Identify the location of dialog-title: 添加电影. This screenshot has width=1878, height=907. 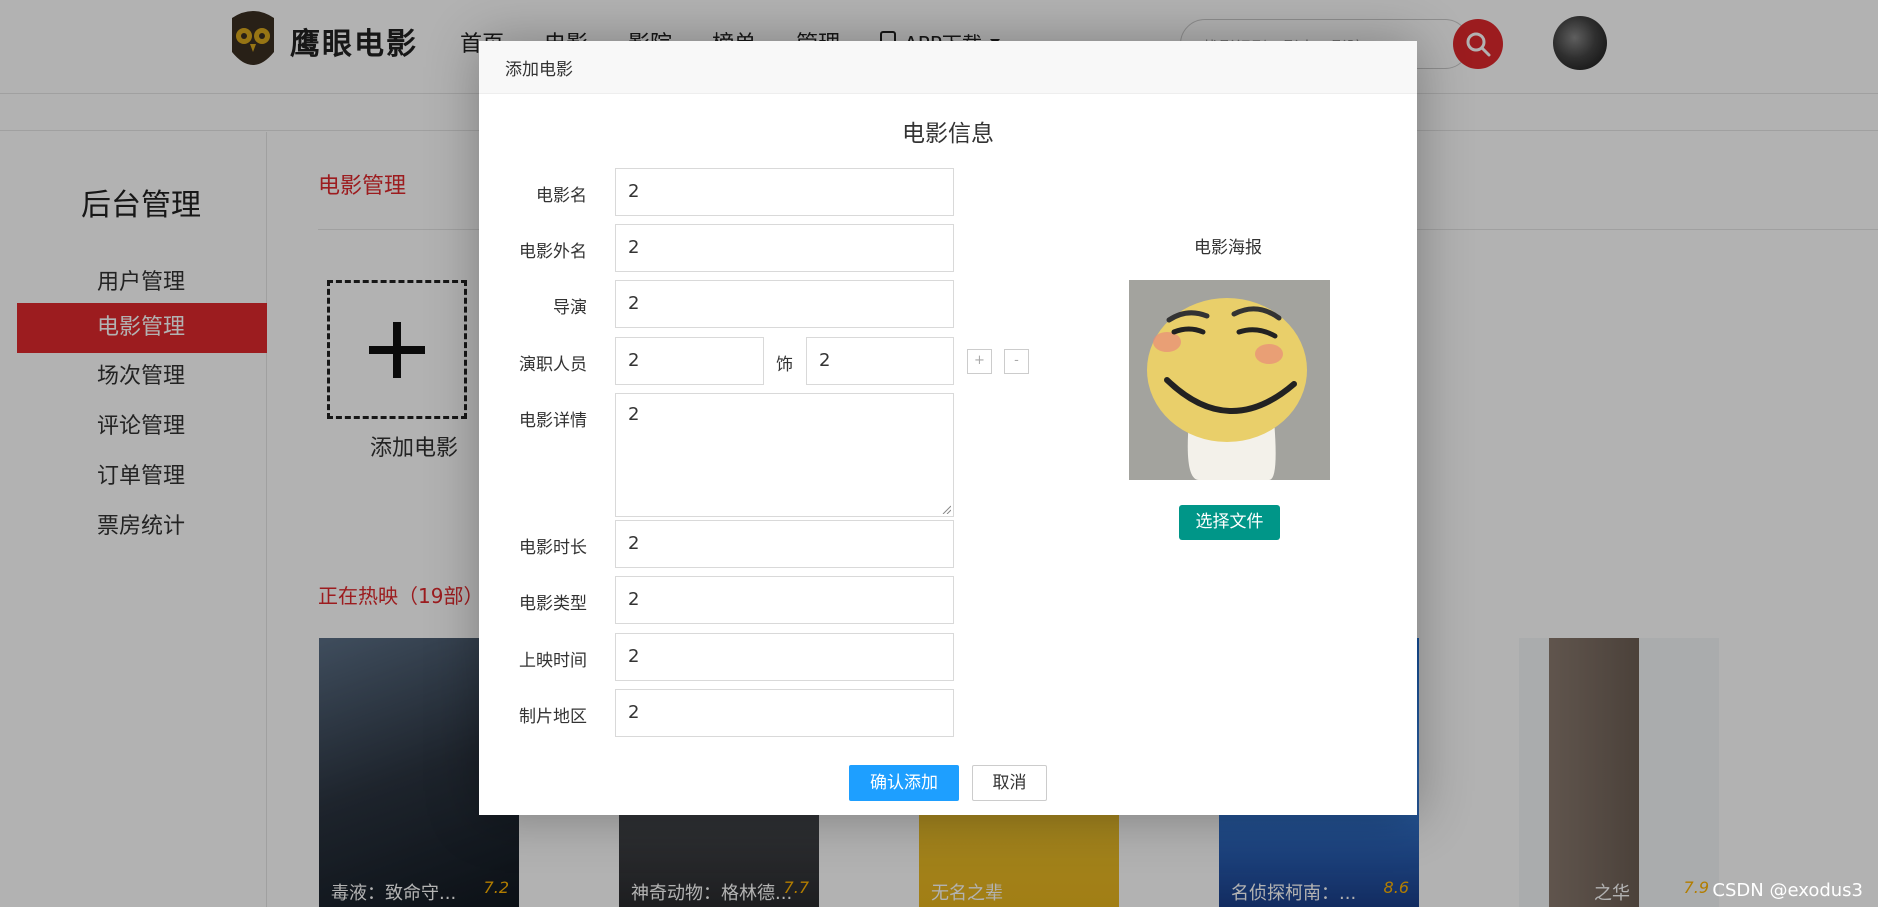
(948, 67).